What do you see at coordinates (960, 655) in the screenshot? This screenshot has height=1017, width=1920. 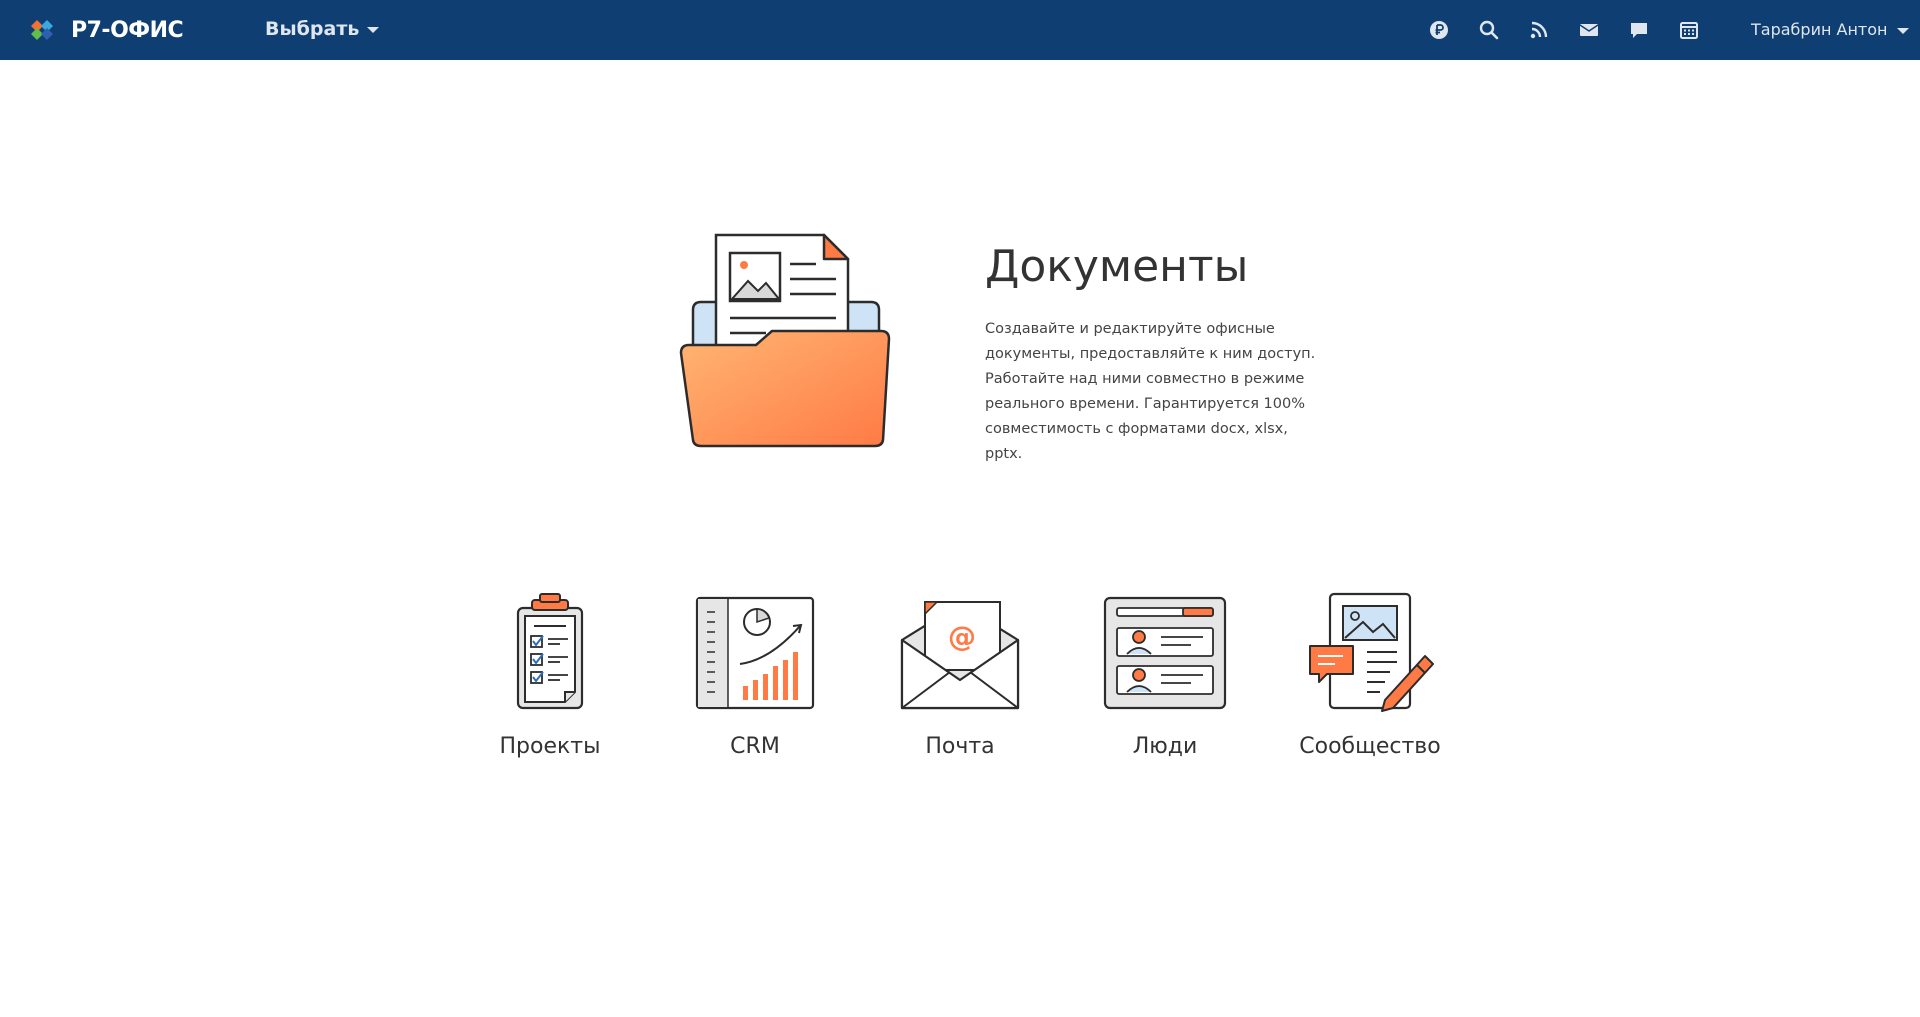 I see `mail-module-icon: @` at bounding box center [960, 655].